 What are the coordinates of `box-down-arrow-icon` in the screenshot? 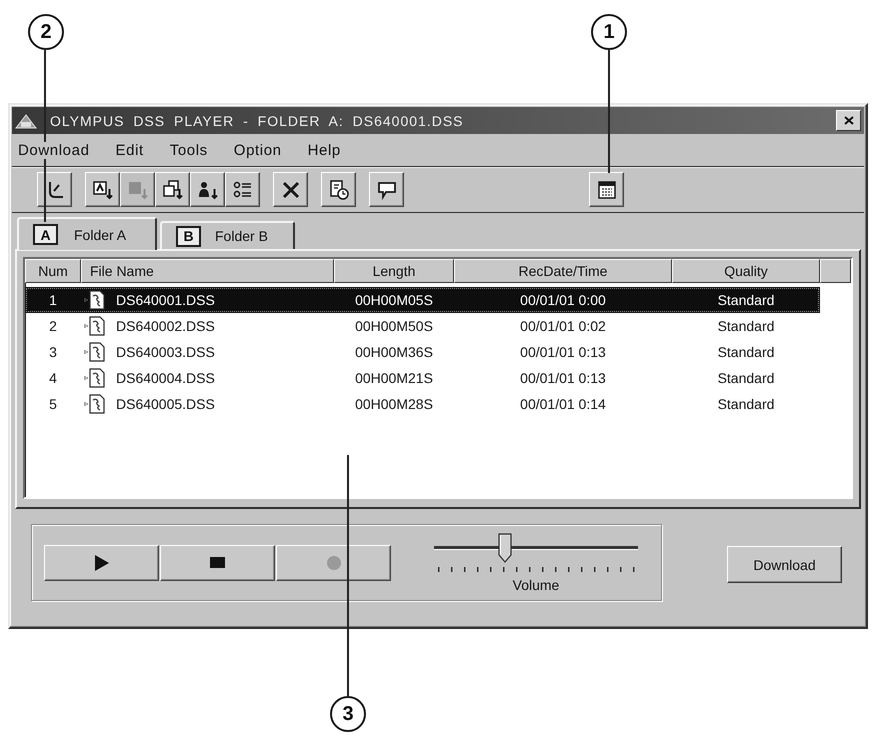 It's located at (103, 189).